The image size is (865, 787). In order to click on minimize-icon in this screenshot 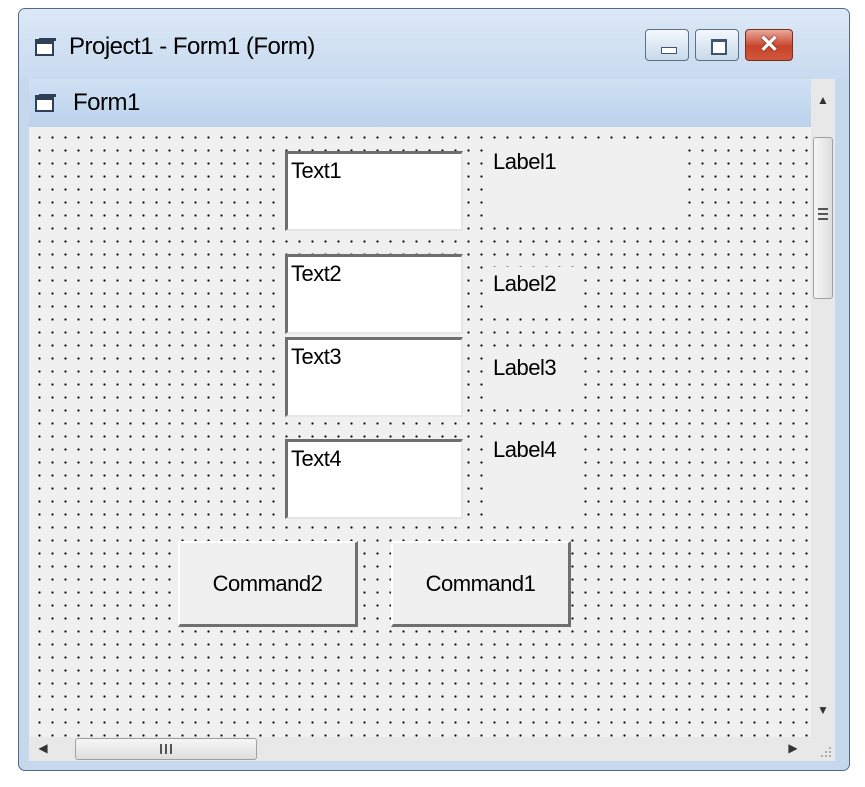, I will do `click(669, 50)`.